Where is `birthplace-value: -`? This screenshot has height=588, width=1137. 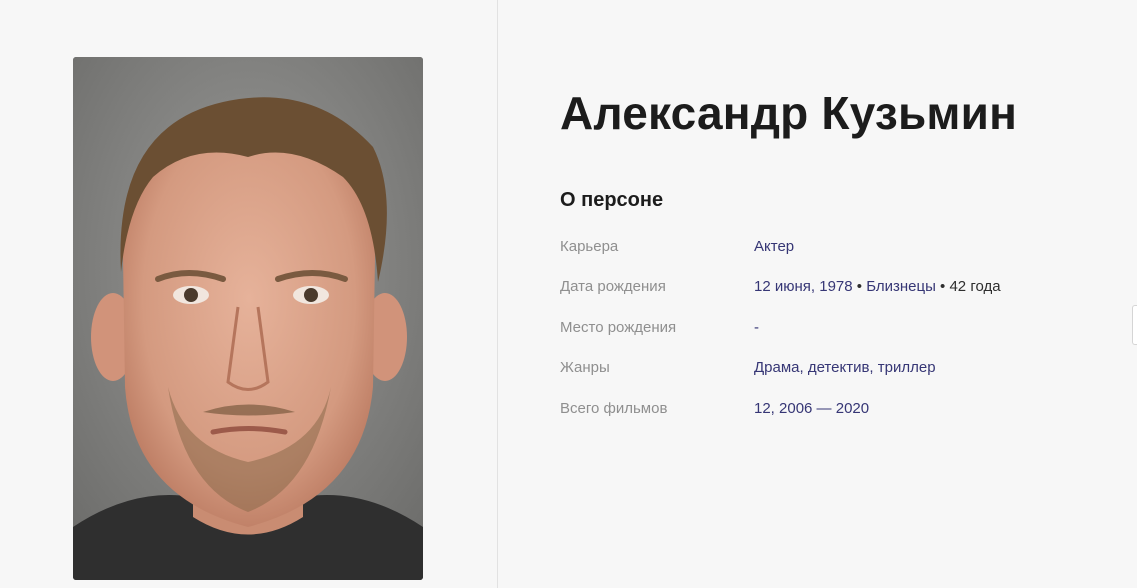
birthplace-value: - is located at coordinates (756, 327).